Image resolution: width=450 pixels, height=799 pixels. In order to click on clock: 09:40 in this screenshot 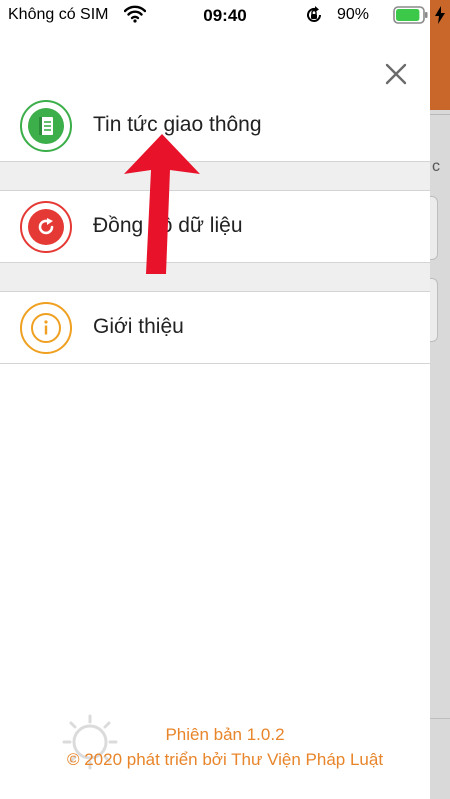, I will do `click(225, 15)`.